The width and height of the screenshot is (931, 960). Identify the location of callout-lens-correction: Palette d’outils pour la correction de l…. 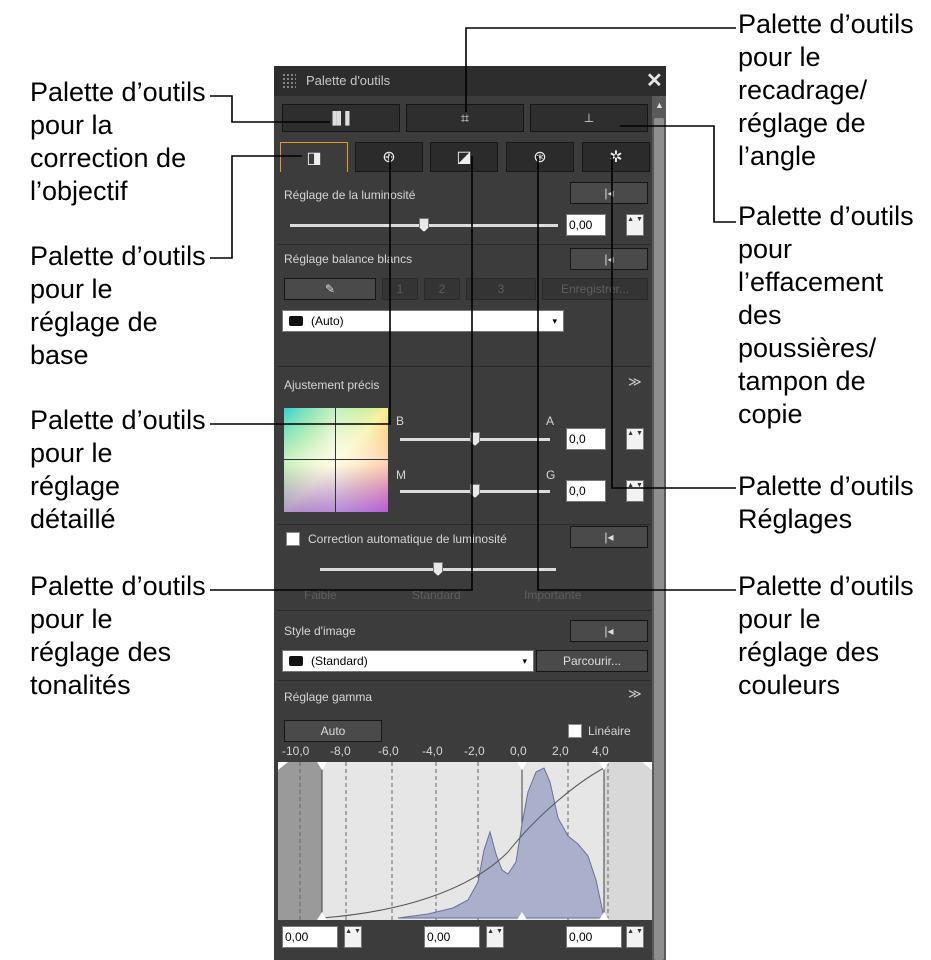
(118, 141).